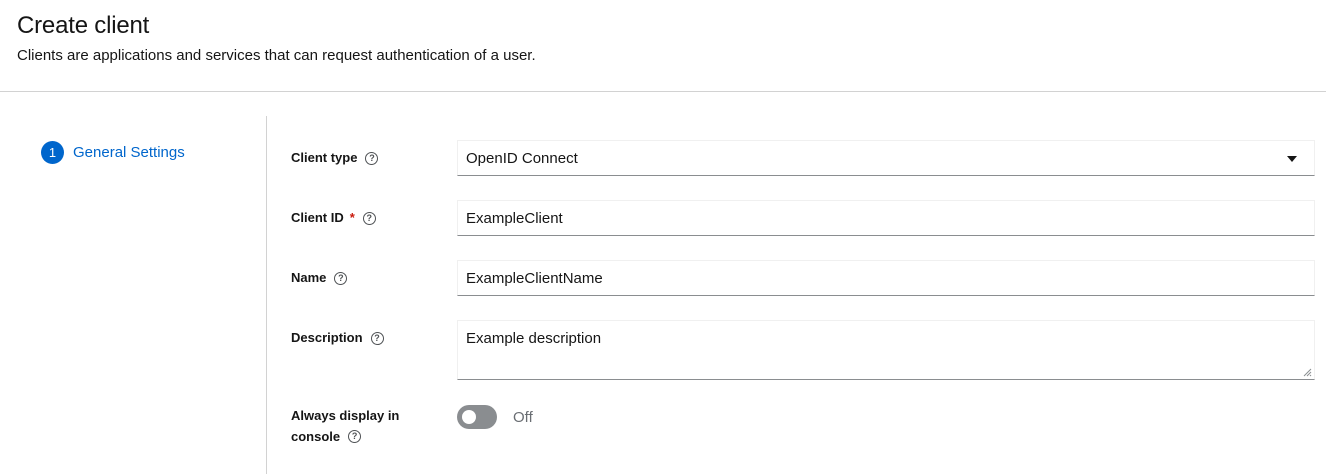 The width and height of the screenshot is (1326, 474). Describe the element at coordinates (345, 436) in the screenshot. I see `always-display-label-line2-wrap: console ?` at that location.